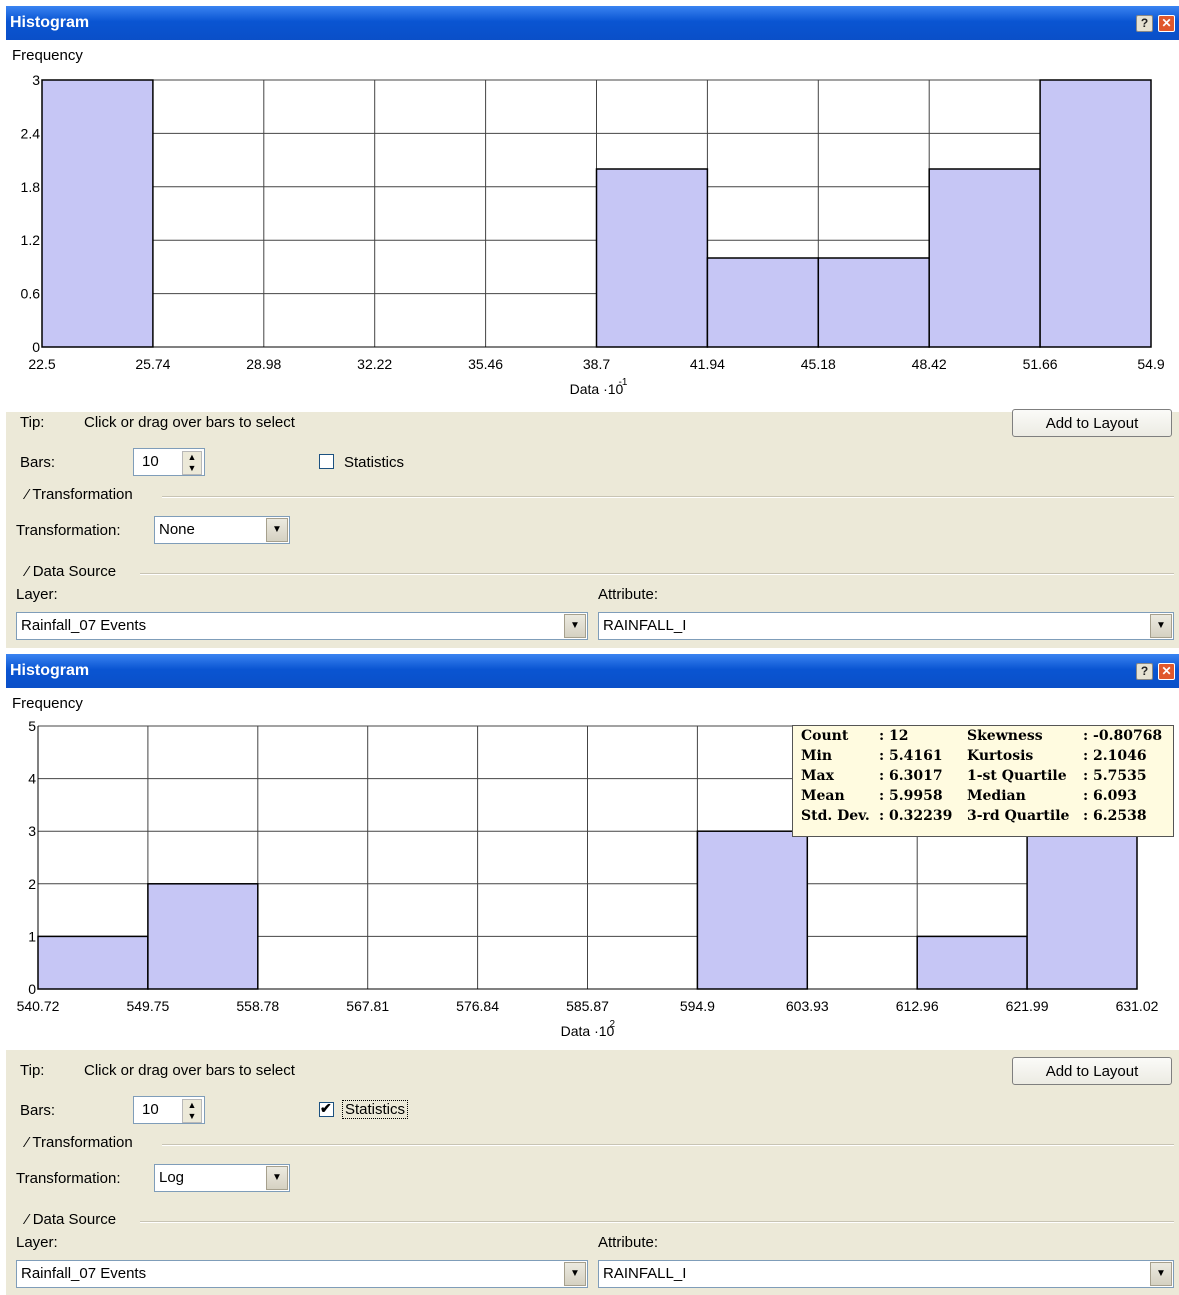 The image size is (1179, 1295). What do you see at coordinates (31, 133) in the screenshot?
I see `y-tick-label: 2.4` at bounding box center [31, 133].